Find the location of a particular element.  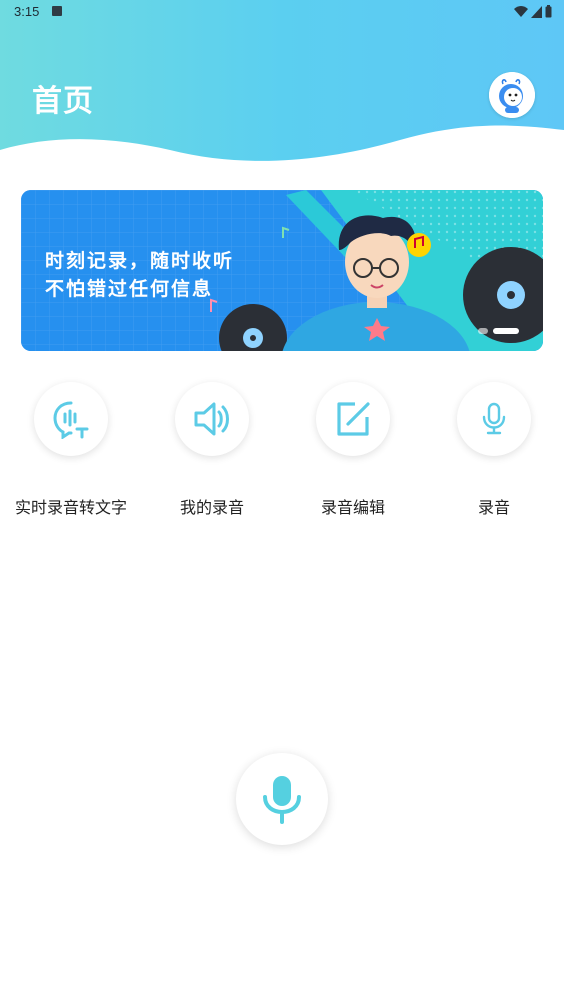

page-title: 首页 is located at coordinates (63, 101).